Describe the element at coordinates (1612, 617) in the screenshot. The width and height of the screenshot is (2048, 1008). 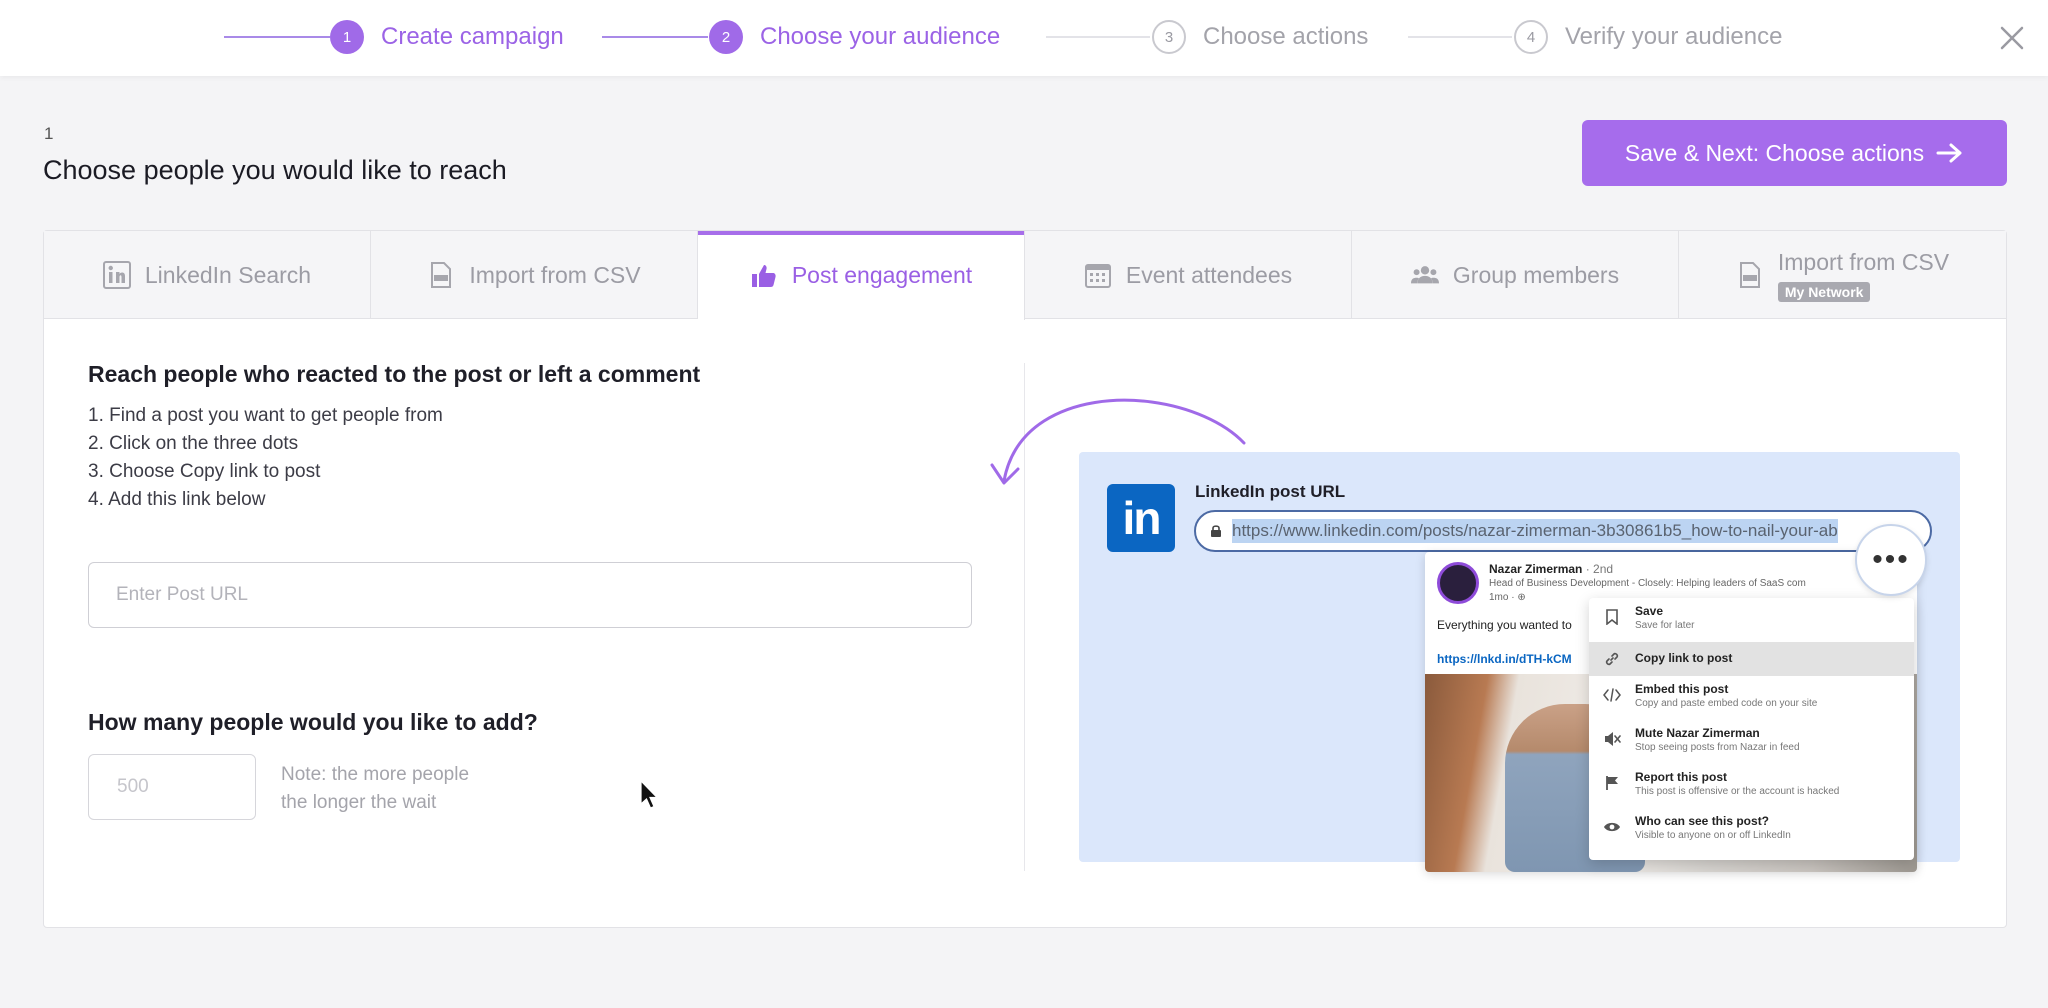
I see `bookmark-icon` at that location.